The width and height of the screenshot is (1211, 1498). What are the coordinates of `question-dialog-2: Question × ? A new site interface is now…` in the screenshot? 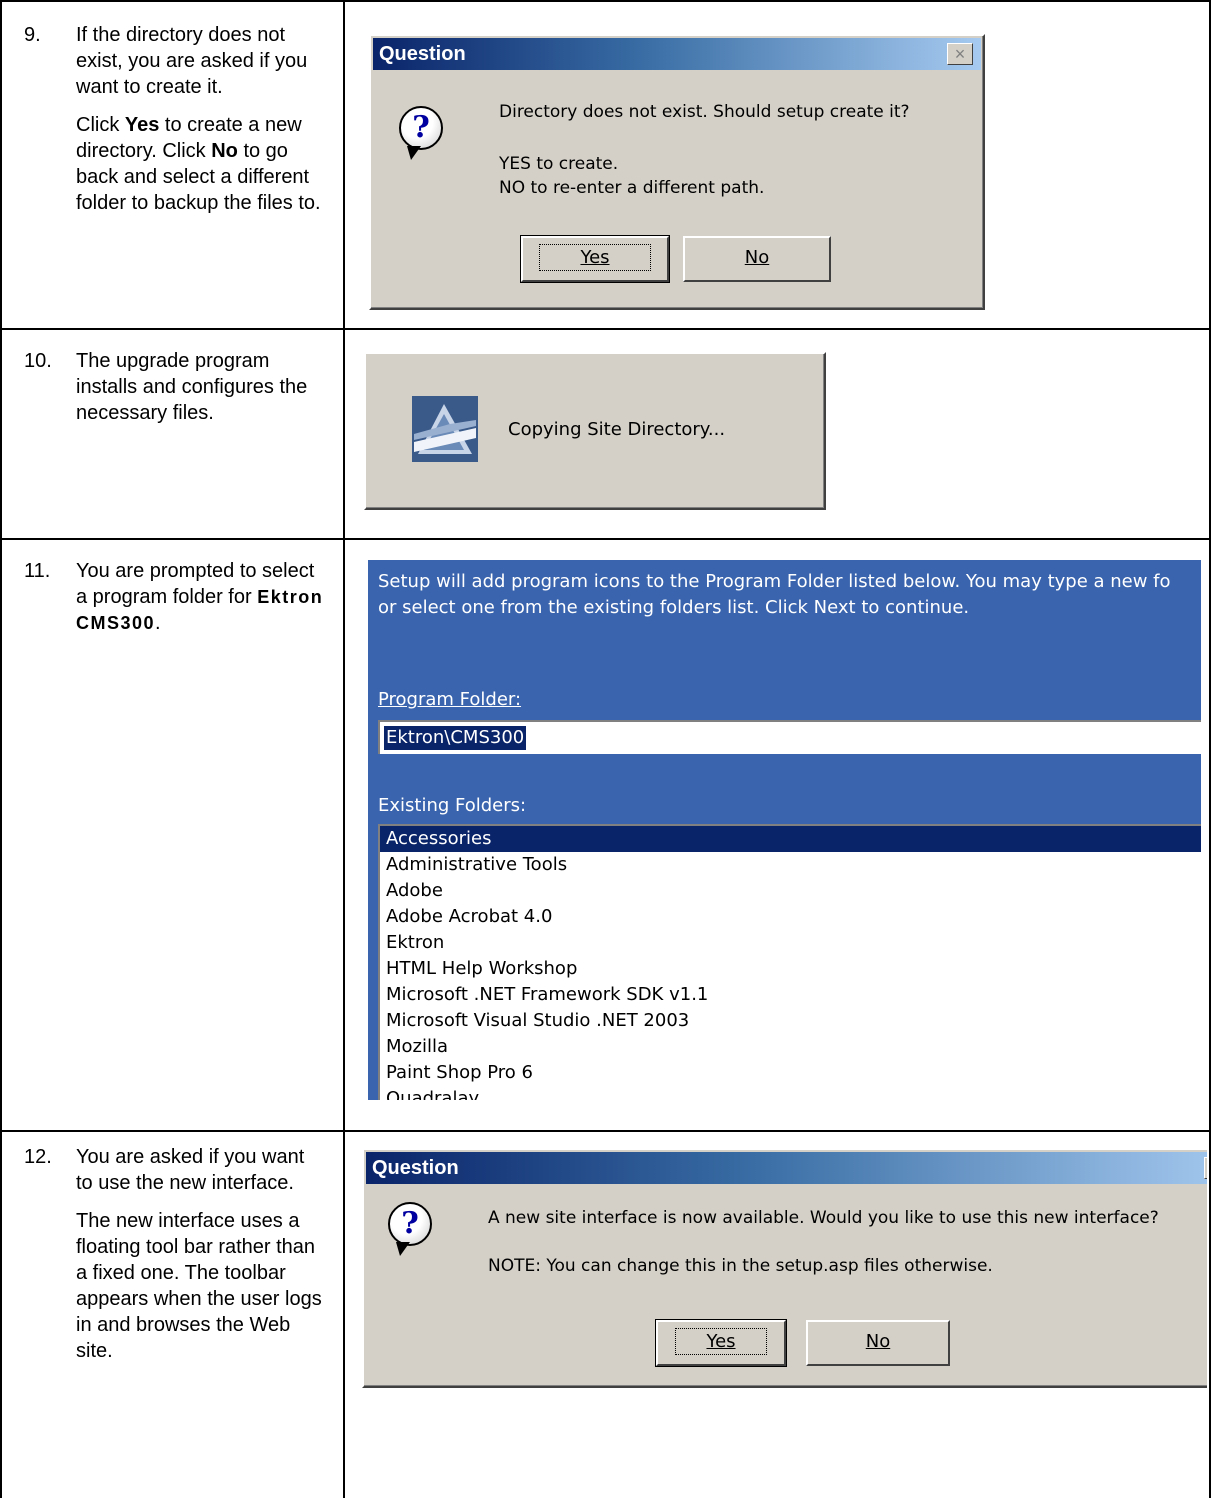 It's located at (784, 1268).